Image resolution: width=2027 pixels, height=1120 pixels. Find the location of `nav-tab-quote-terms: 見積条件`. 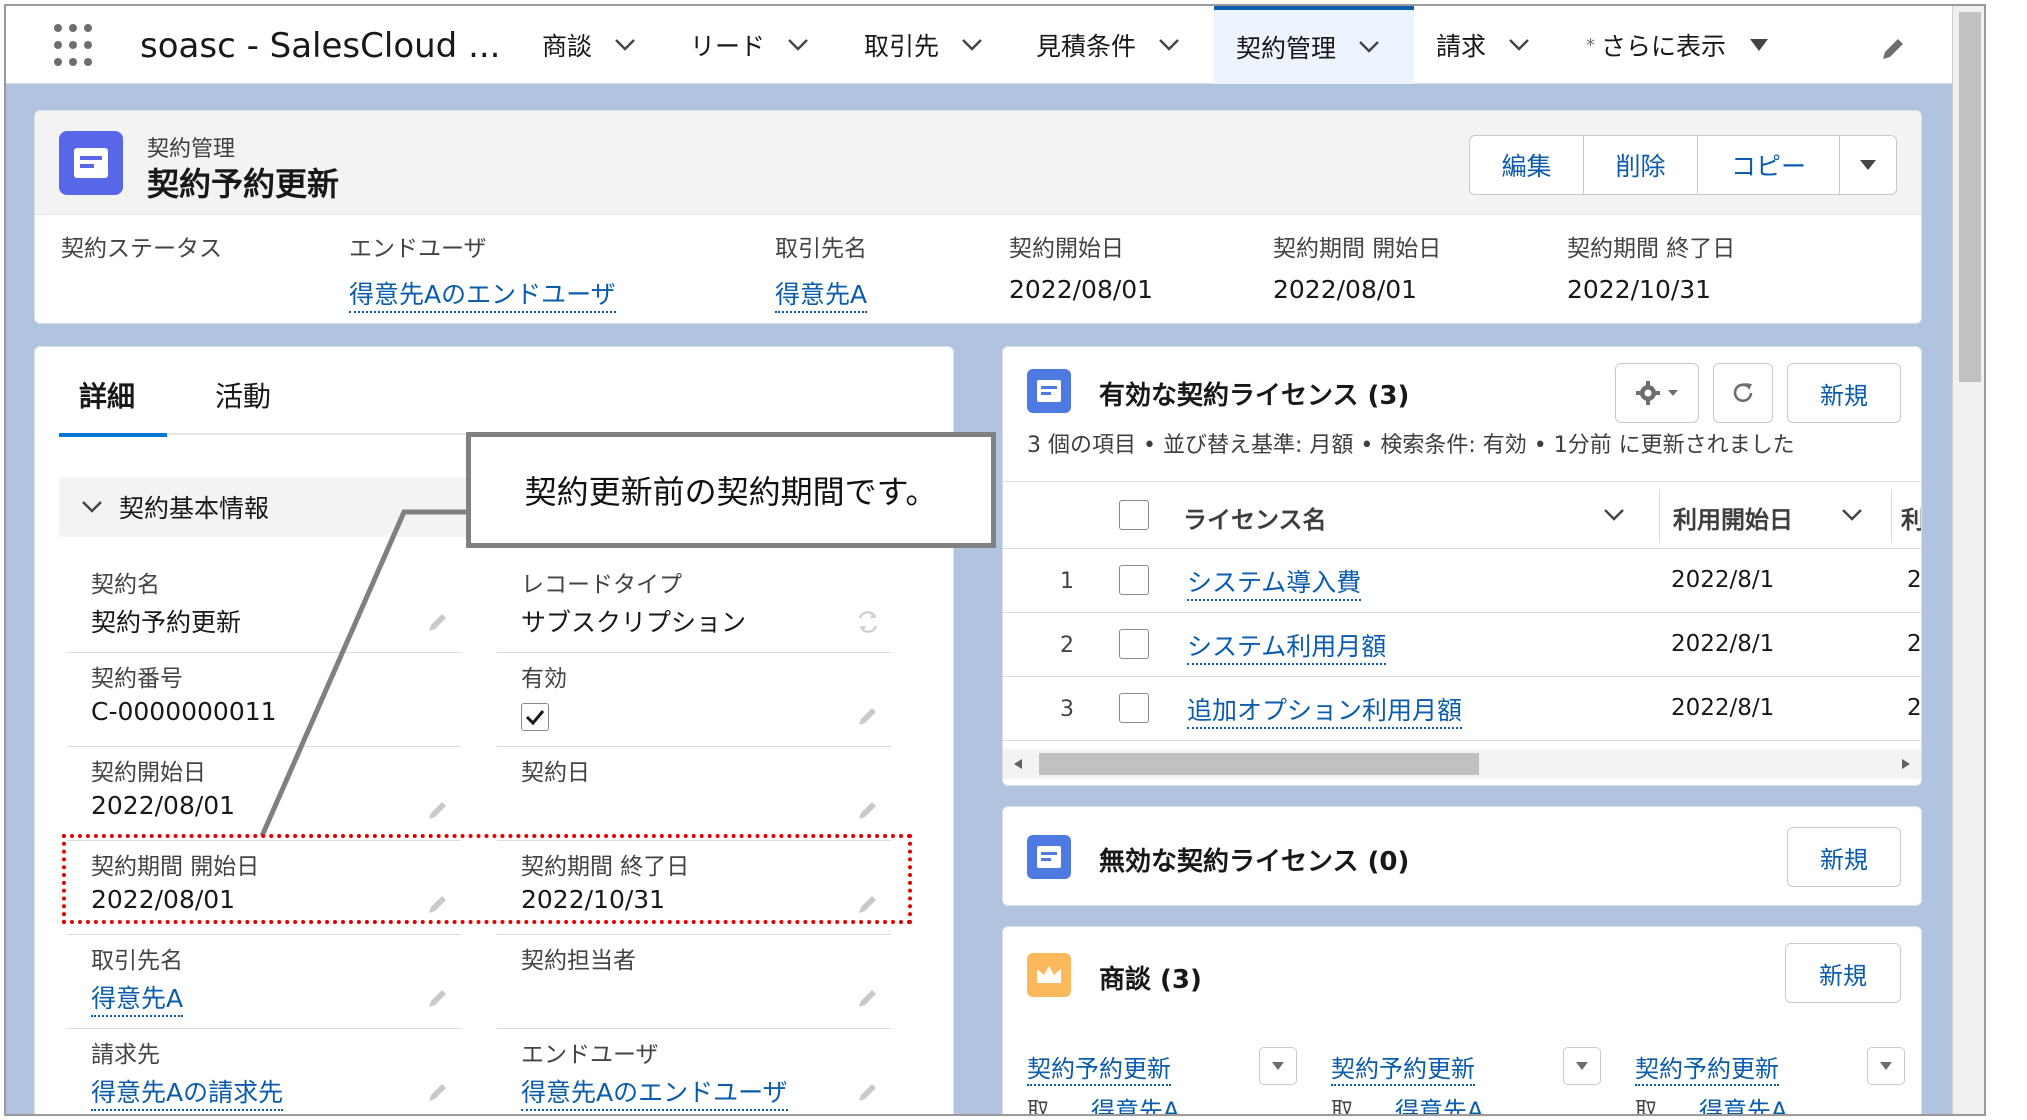

nav-tab-quote-terms: 見積条件 is located at coordinates (1109, 45).